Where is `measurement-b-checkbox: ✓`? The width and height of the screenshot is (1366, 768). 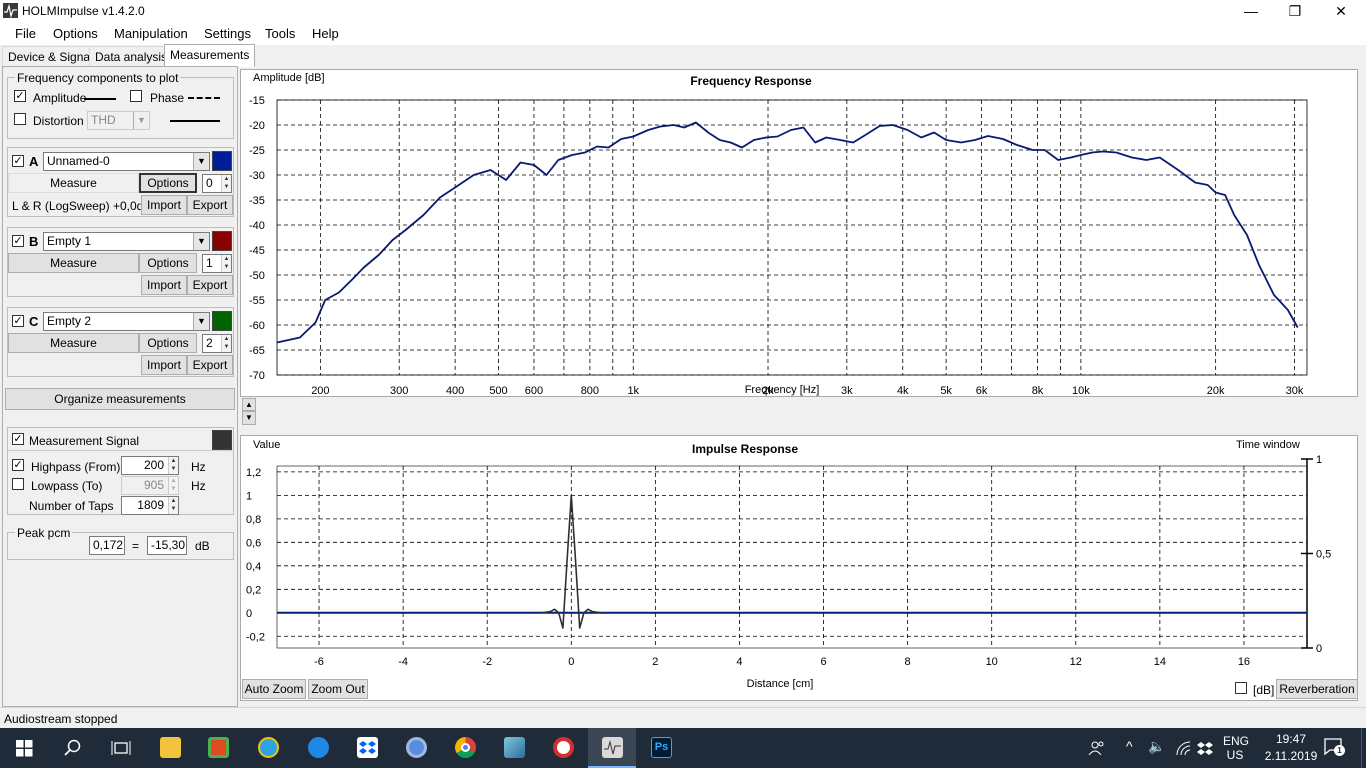 measurement-b-checkbox: ✓ is located at coordinates (18, 241).